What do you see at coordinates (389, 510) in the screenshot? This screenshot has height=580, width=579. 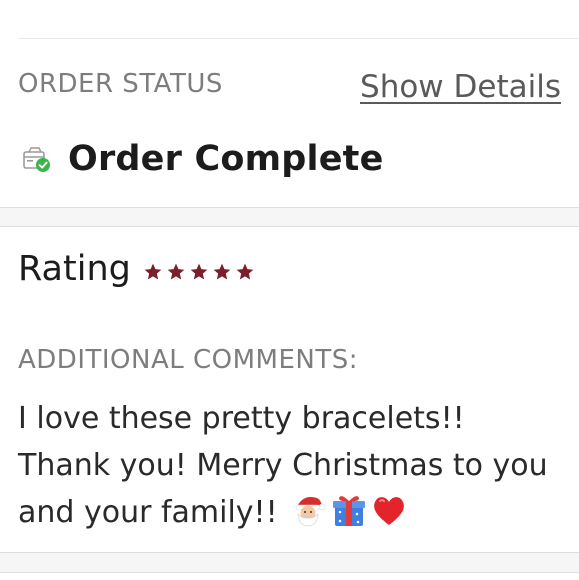 I see `red-heart-emoji` at bounding box center [389, 510].